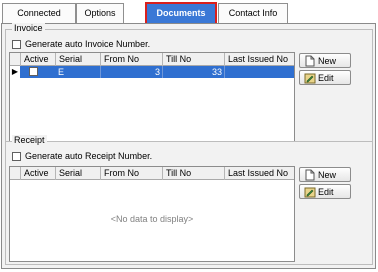 This screenshot has height=272, width=378. Describe the element at coordinates (327, 60) in the screenshot. I see `invoice-new-label: New` at that location.